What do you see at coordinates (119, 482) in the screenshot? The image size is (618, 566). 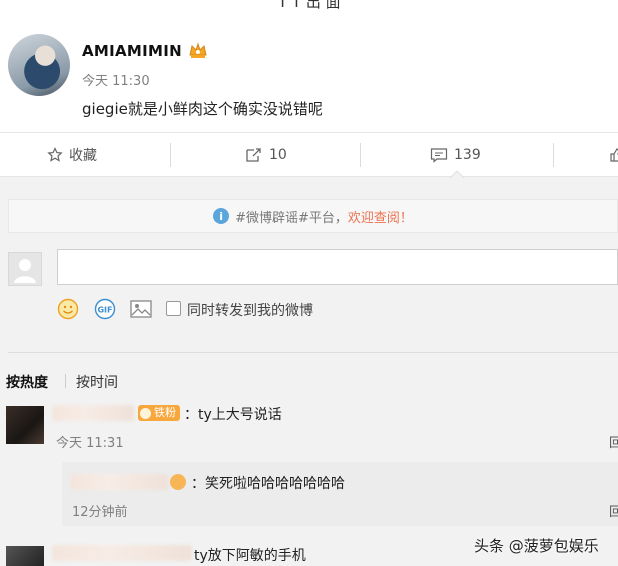 I see `reply-username-blurred` at bounding box center [119, 482].